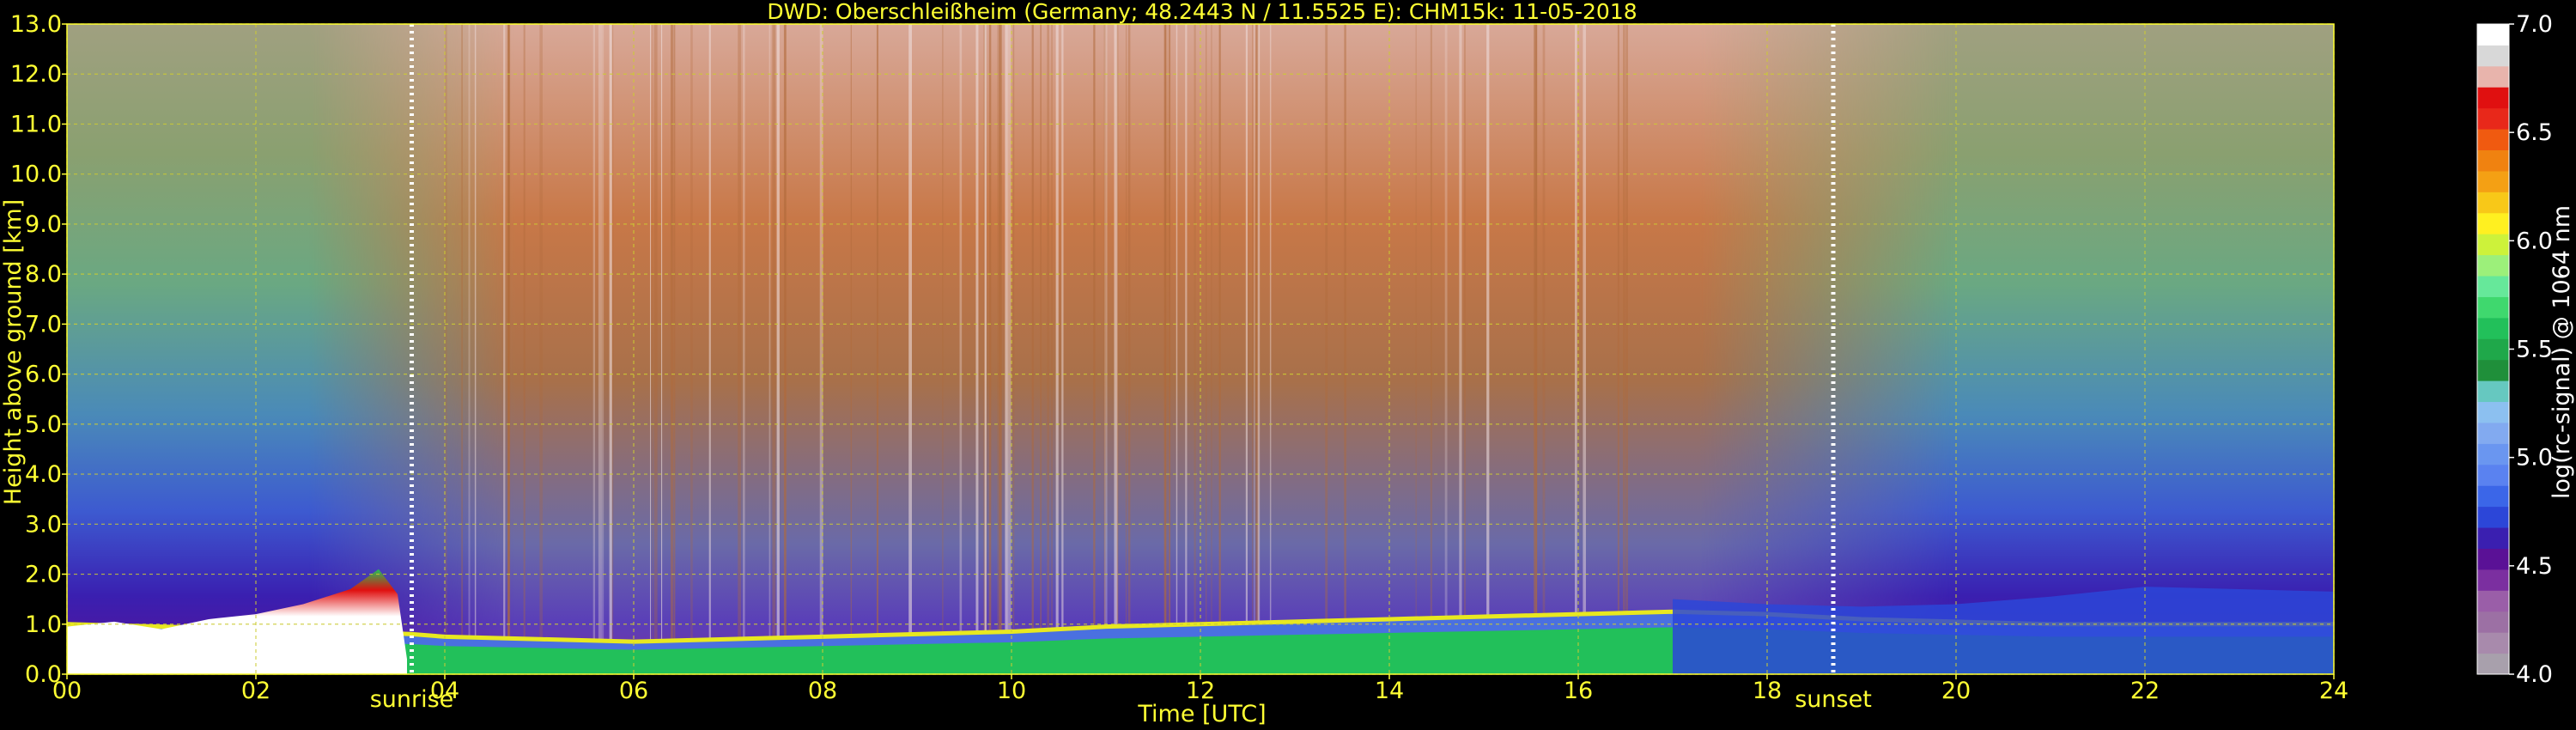  What do you see at coordinates (44, 474) in the screenshot?
I see `y-tick-label: 4.0` at bounding box center [44, 474].